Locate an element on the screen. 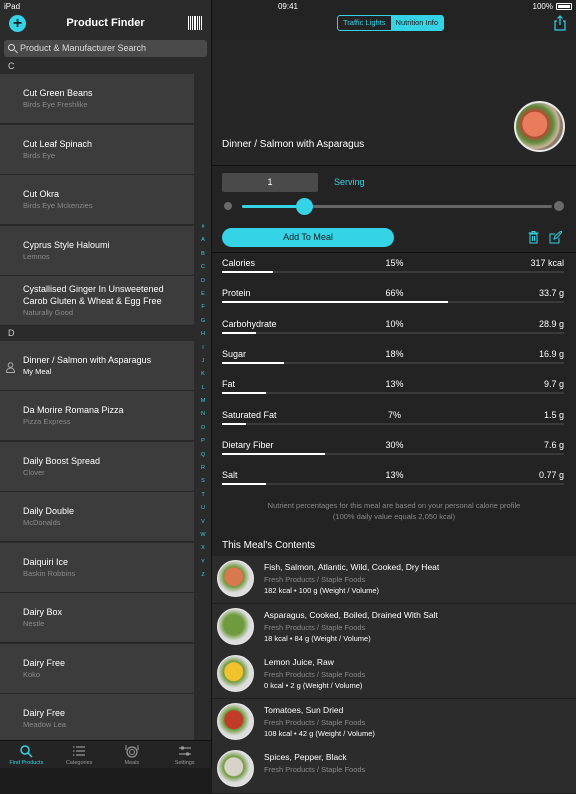 This screenshot has width=576, height=794. contents-heading: This Meal's Contents is located at coordinates (269, 545).